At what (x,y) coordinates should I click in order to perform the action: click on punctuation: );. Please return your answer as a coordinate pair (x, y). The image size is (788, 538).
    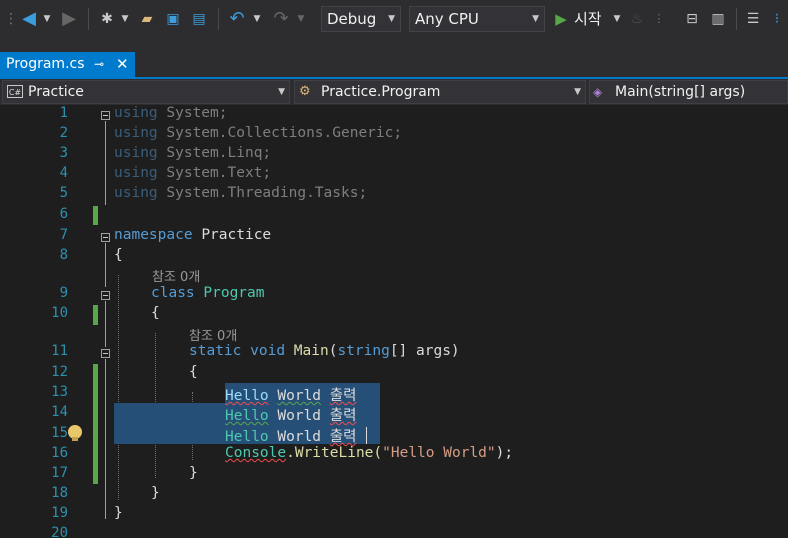
    Looking at the image, I should click on (504, 453).